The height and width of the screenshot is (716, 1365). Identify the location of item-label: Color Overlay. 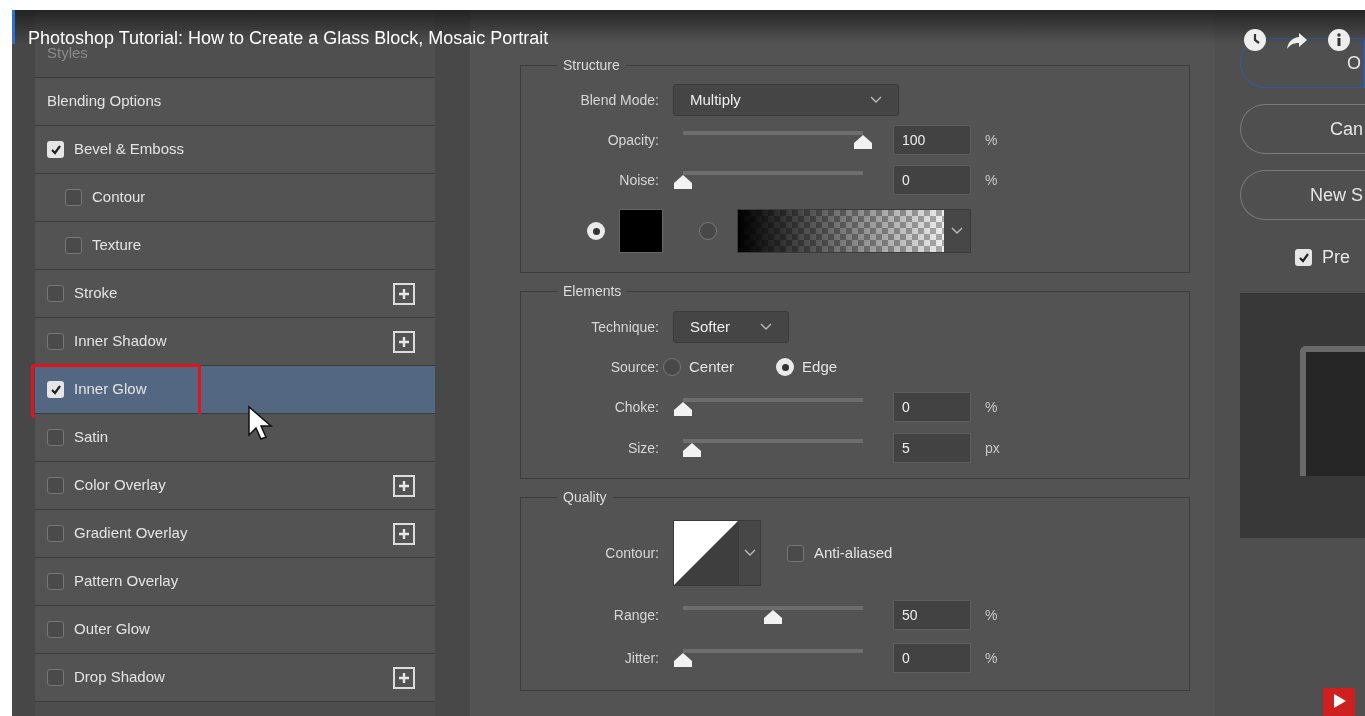
(120, 485).